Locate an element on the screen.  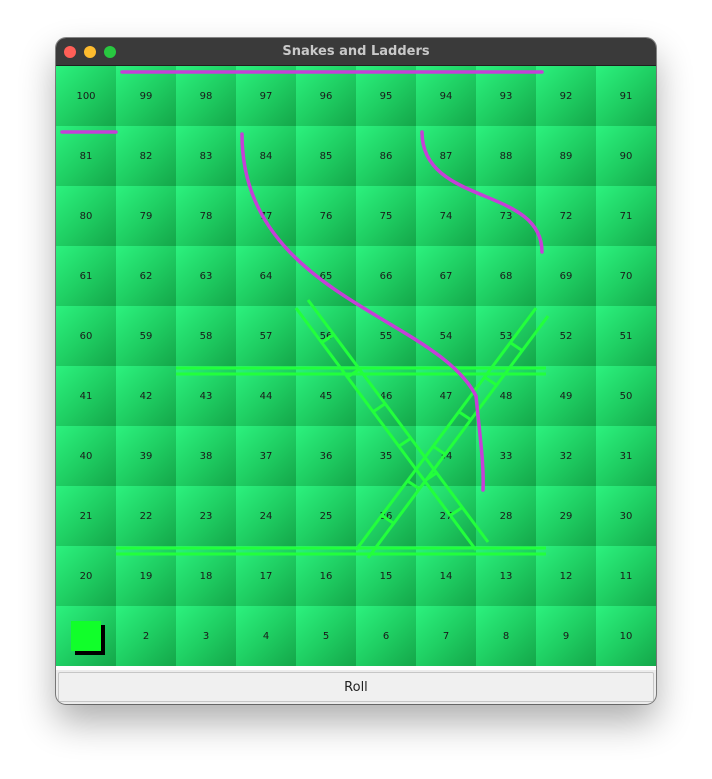
square-number: 81 is located at coordinates (86, 156).